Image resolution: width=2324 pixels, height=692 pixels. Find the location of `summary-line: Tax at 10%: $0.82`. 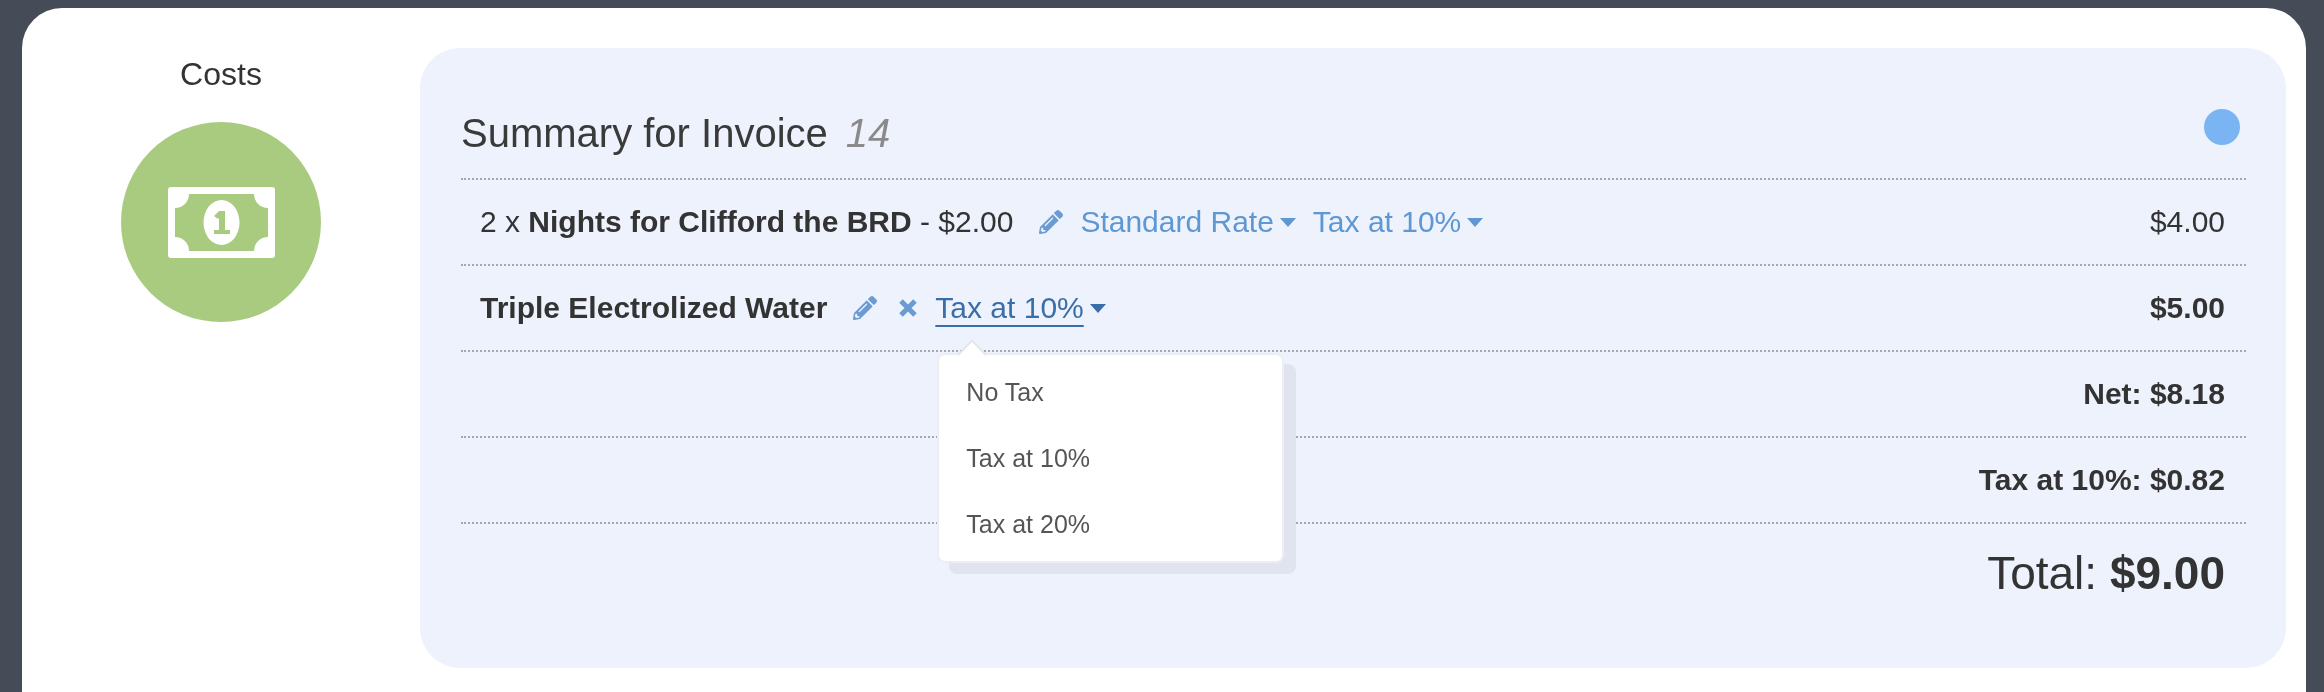

summary-line: Tax at 10%: $0.82 is located at coordinates (2101, 480).